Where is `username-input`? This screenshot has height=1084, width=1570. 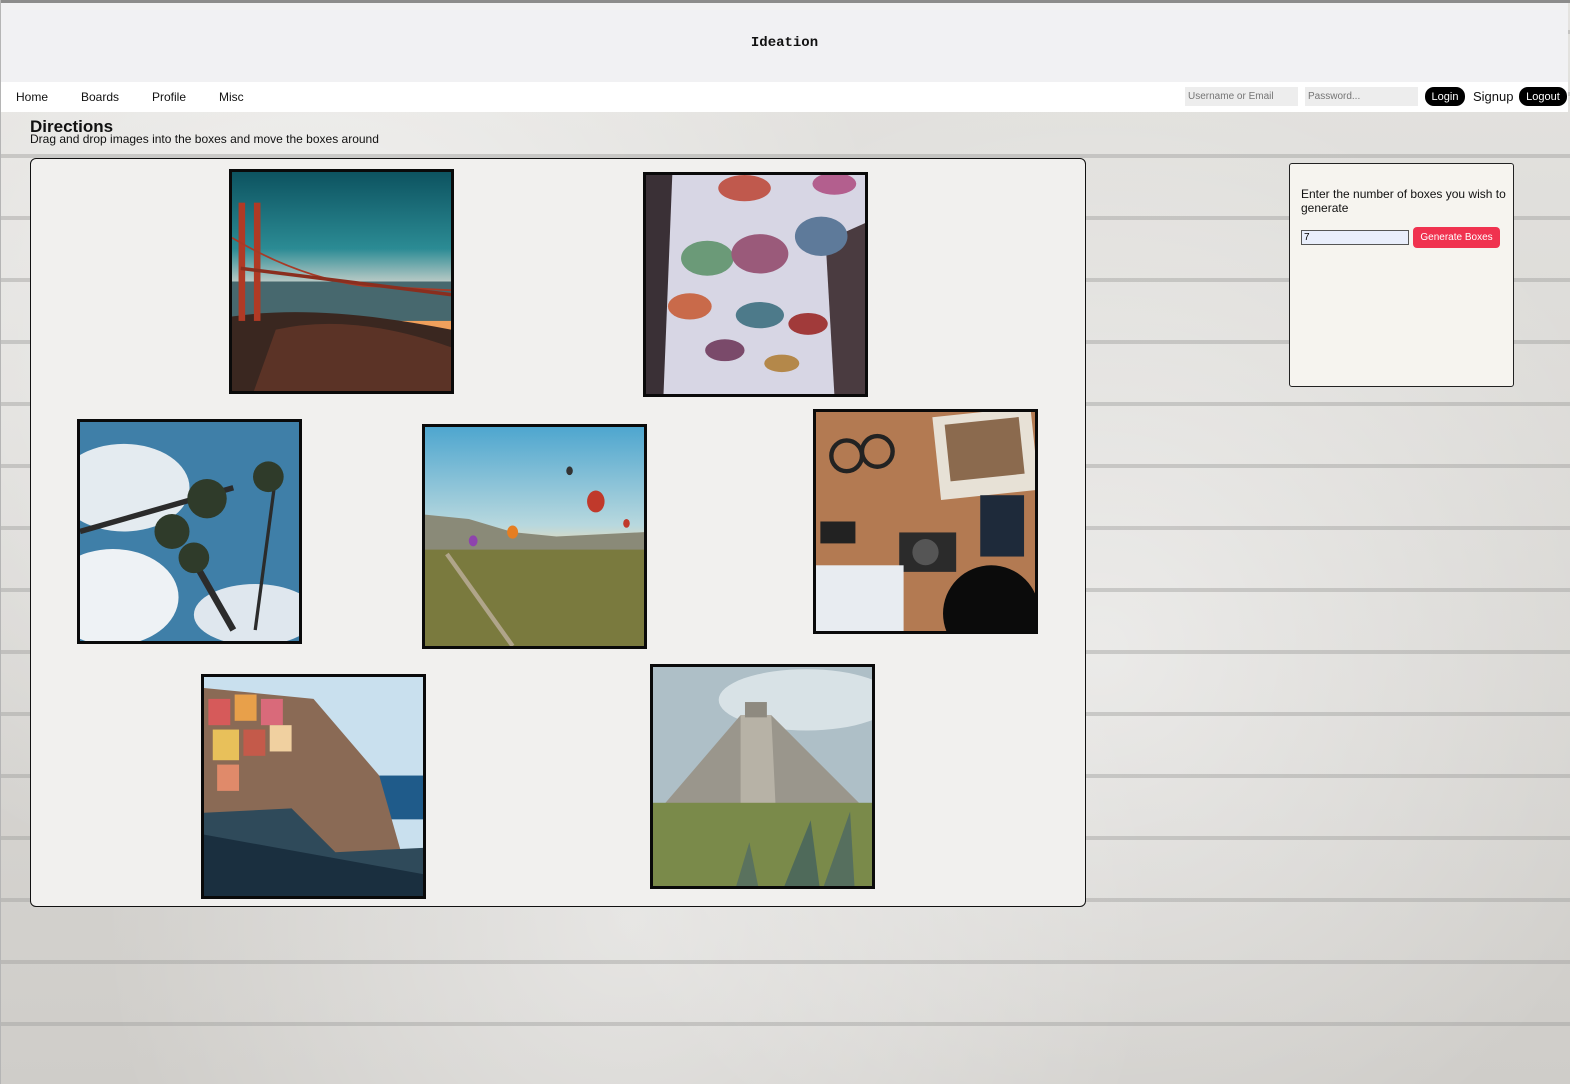 username-input is located at coordinates (1241, 96).